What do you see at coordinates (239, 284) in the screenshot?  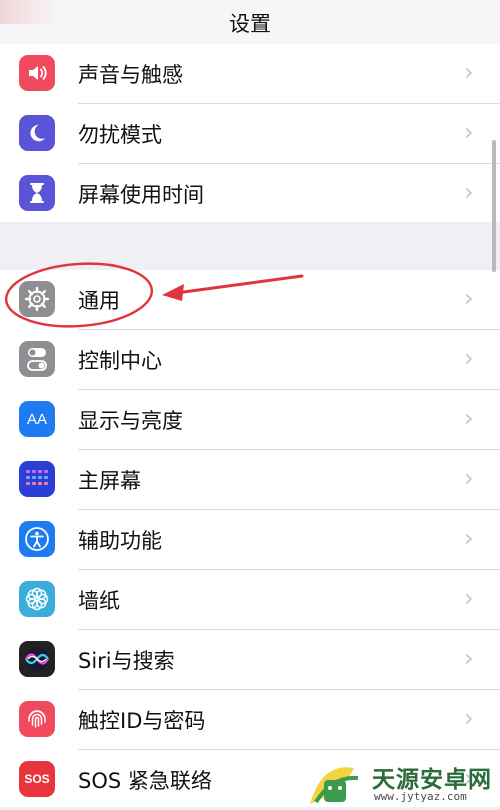 I see `annotation-arrow` at bounding box center [239, 284].